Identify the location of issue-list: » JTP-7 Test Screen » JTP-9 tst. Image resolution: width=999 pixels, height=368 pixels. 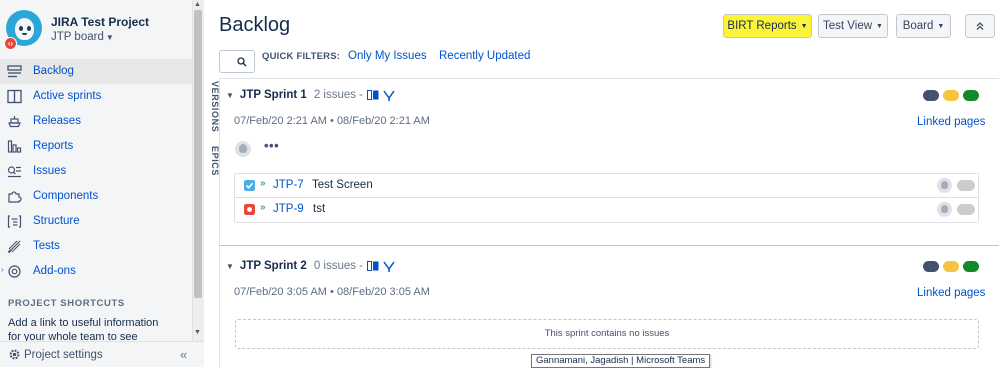
(606, 198).